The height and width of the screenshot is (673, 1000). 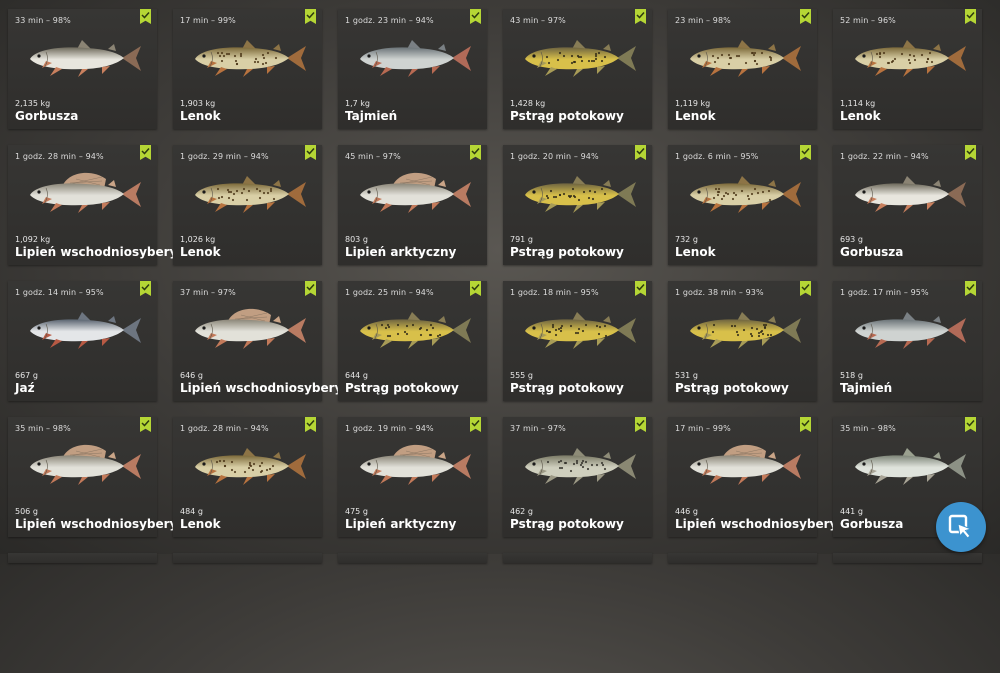 I want to click on catch-weight: 667 g, so click(x=26, y=375).